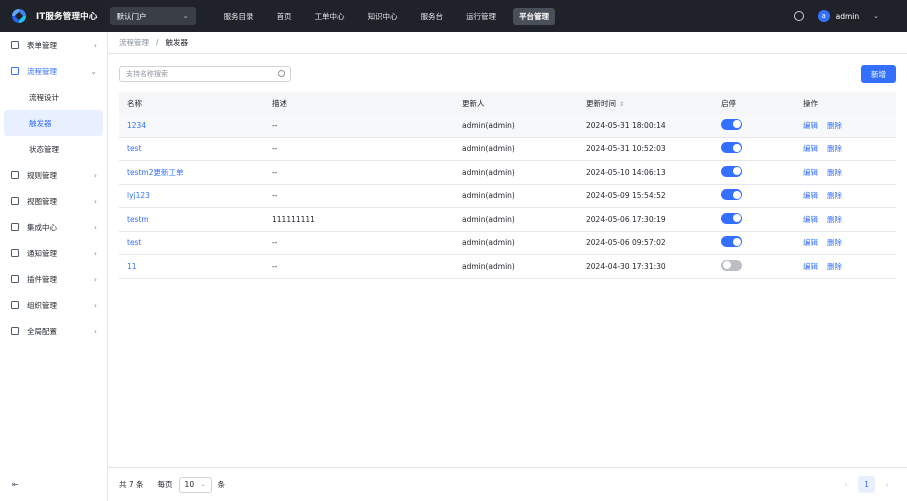  Describe the element at coordinates (189, 484) in the screenshot. I see `page-size-value: 10` at that location.